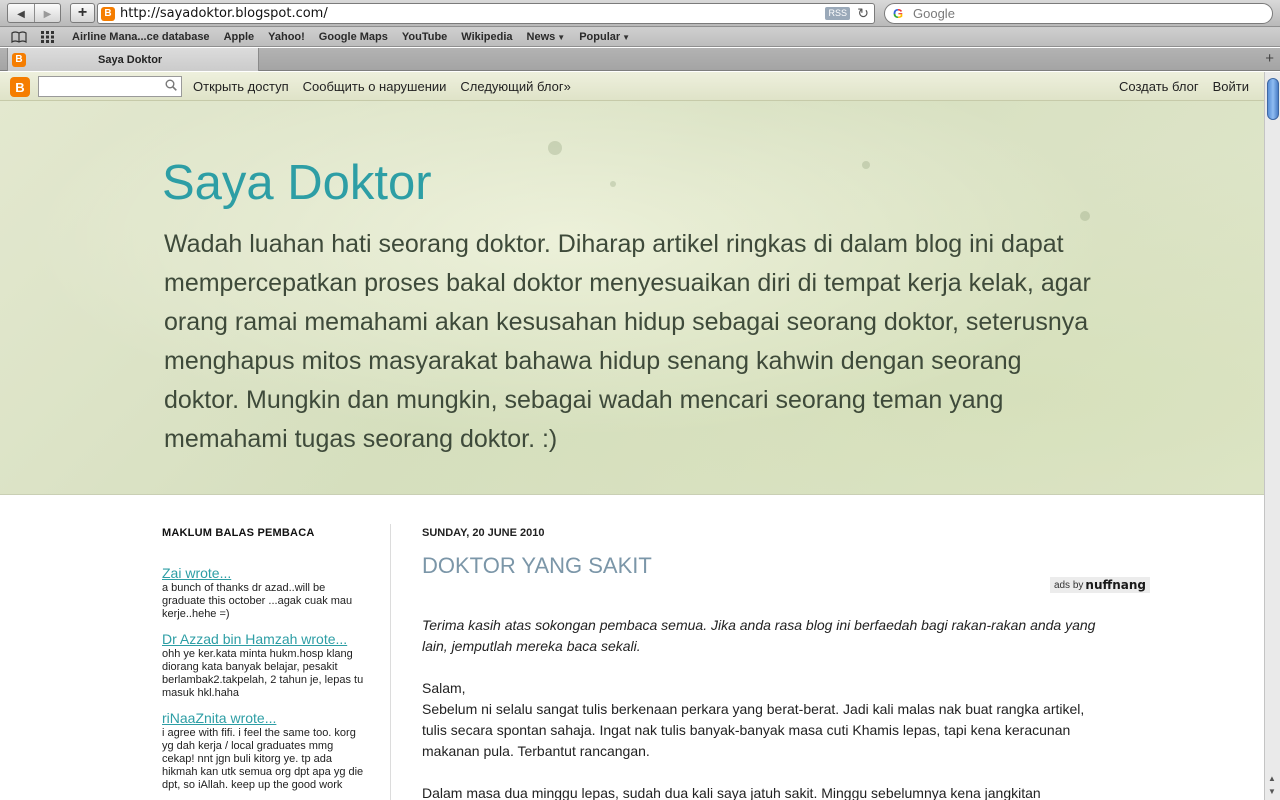 The width and height of the screenshot is (1280, 800). Describe the element at coordinates (297, 183) in the screenshot. I see `blog-title: Saya Doktor` at that location.